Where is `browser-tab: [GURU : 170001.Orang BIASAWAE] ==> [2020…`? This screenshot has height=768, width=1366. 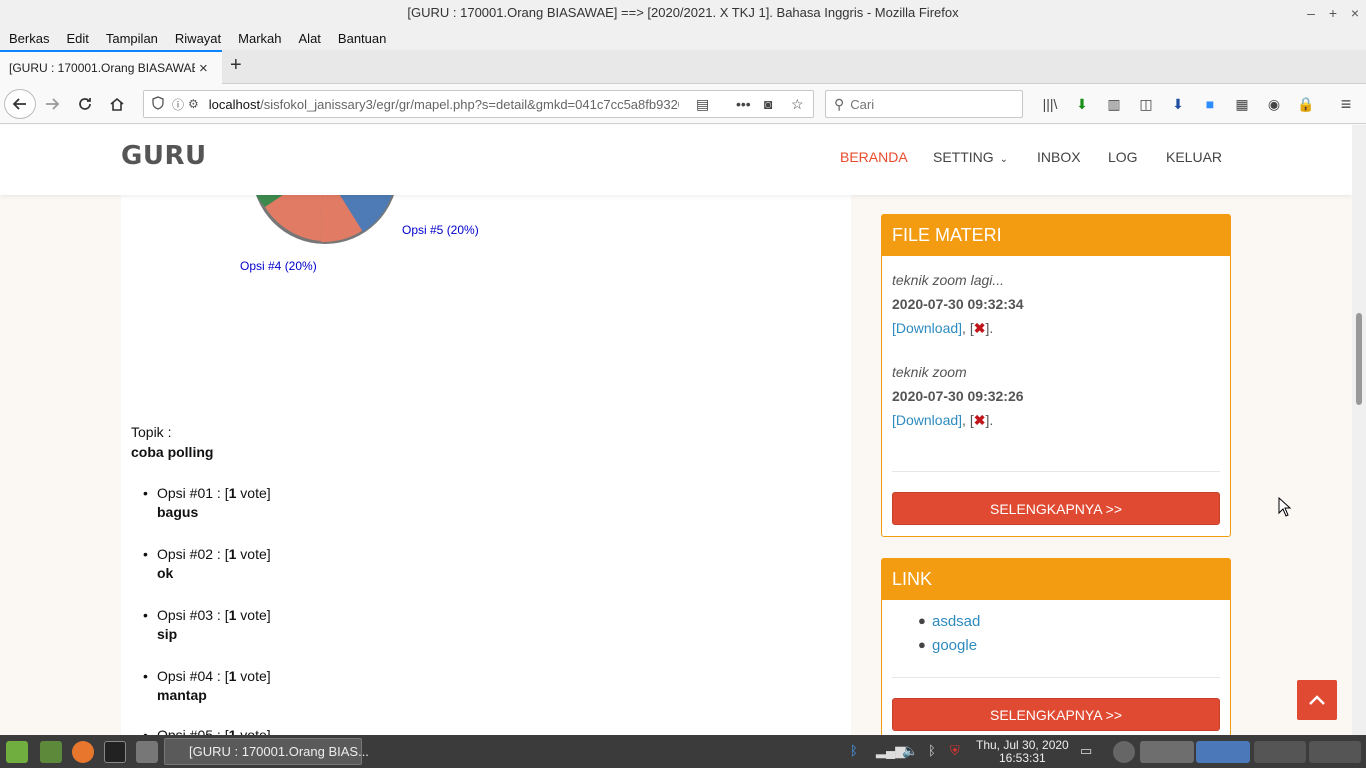 browser-tab: [GURU : 170001.Orang BIASAWAE] ==> [2020… is located at coordinates (111, 67).